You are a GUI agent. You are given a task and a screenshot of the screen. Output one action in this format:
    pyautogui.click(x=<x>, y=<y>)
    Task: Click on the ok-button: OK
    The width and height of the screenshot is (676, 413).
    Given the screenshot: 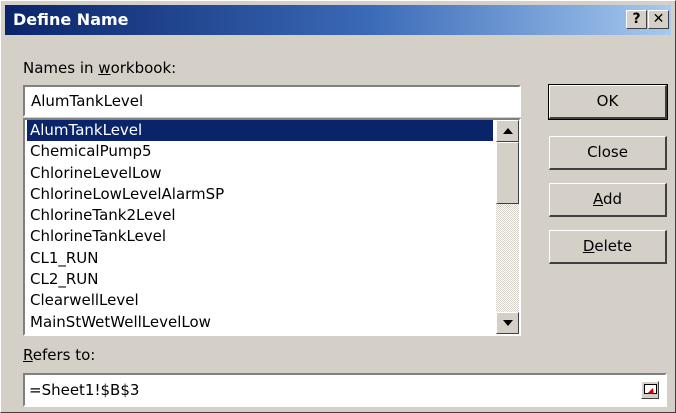 What is the action you would take?
    pyautogui.click(x=608, y=102)
    